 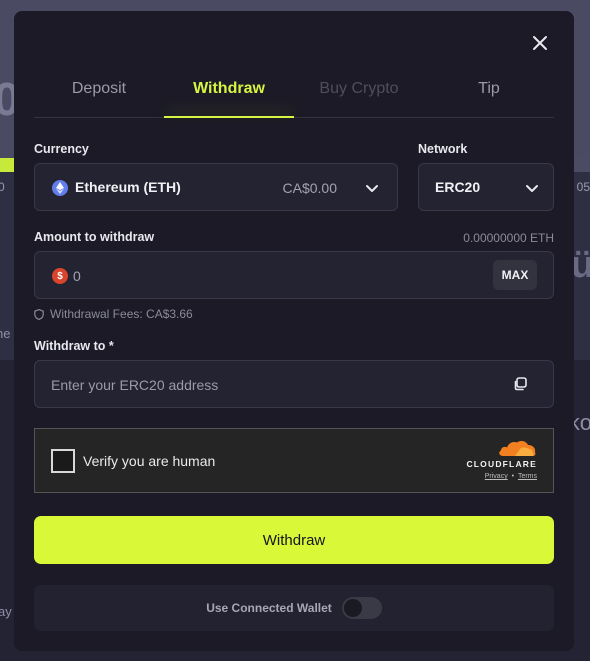 I want to click on connected-wallet-label: Use Connected Wallet, so click(x=269, y=608).